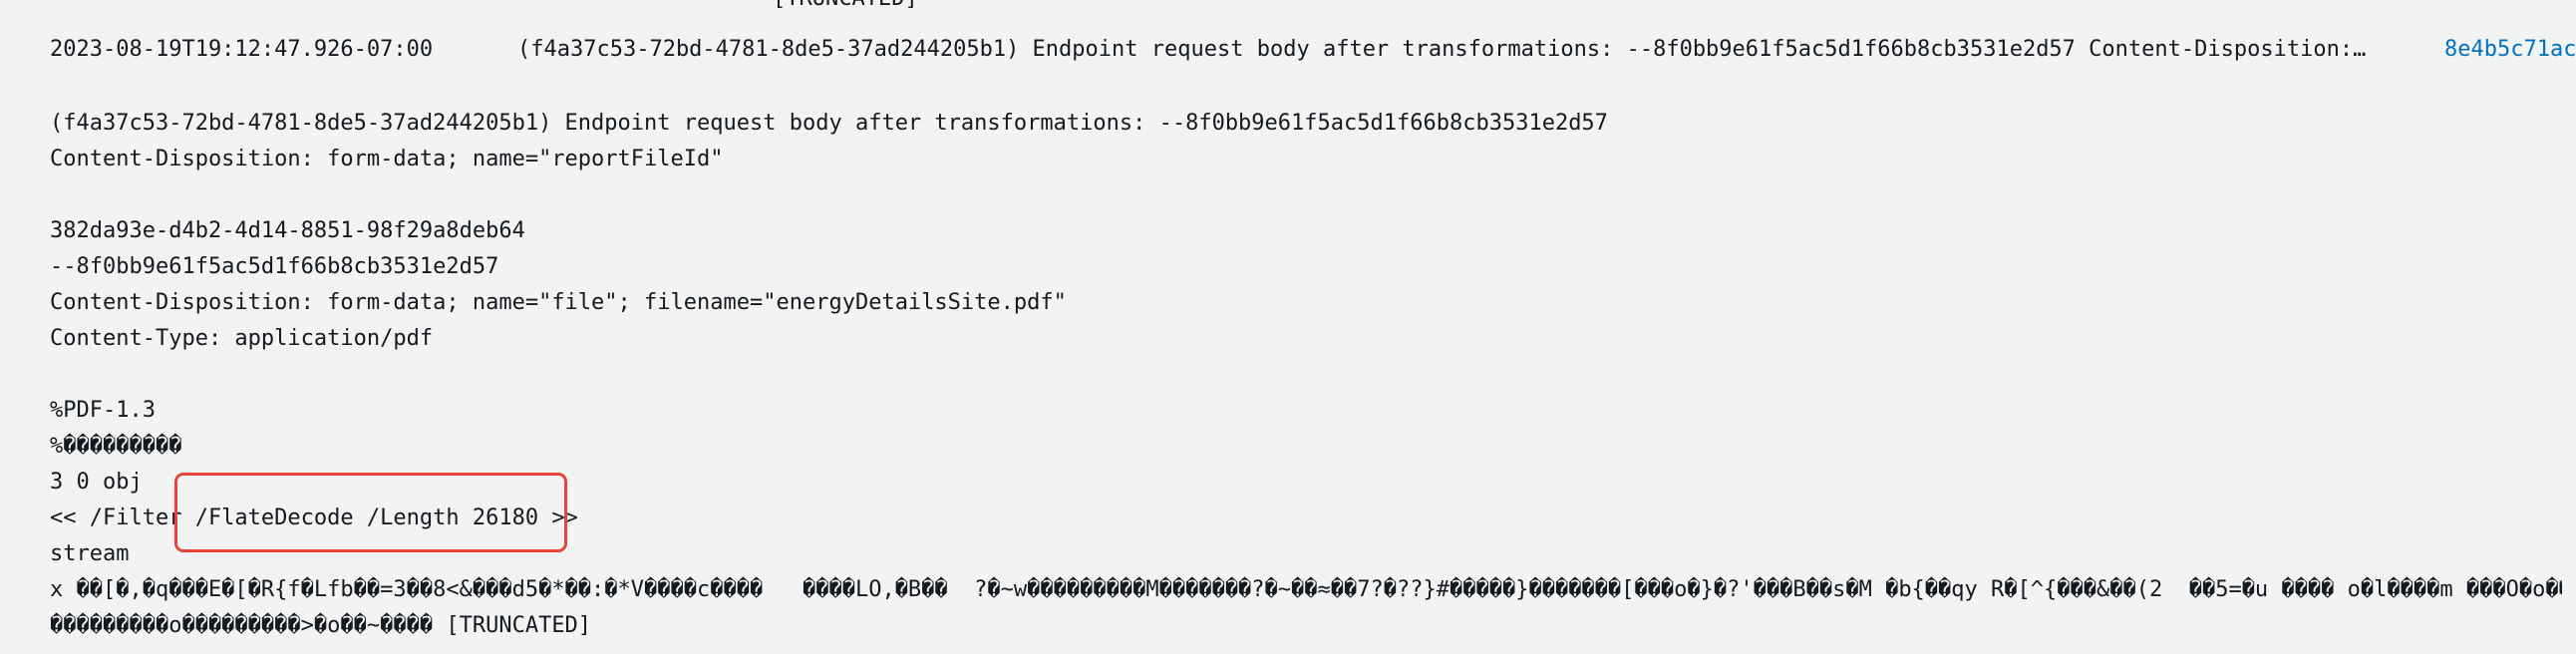 The height and width of the screenshot is (672, 2576). What do you see at coordinates (116, 446) in the screenshot?
I see `detail-line: %���������` at bounding box center [116, 446].